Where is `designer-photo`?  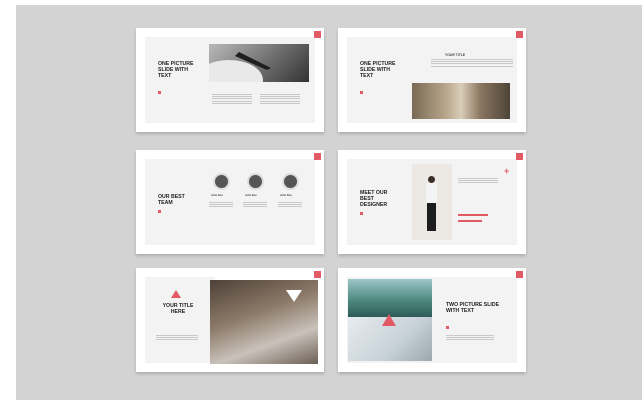 designer-photo is located at coordinates (432, 202).